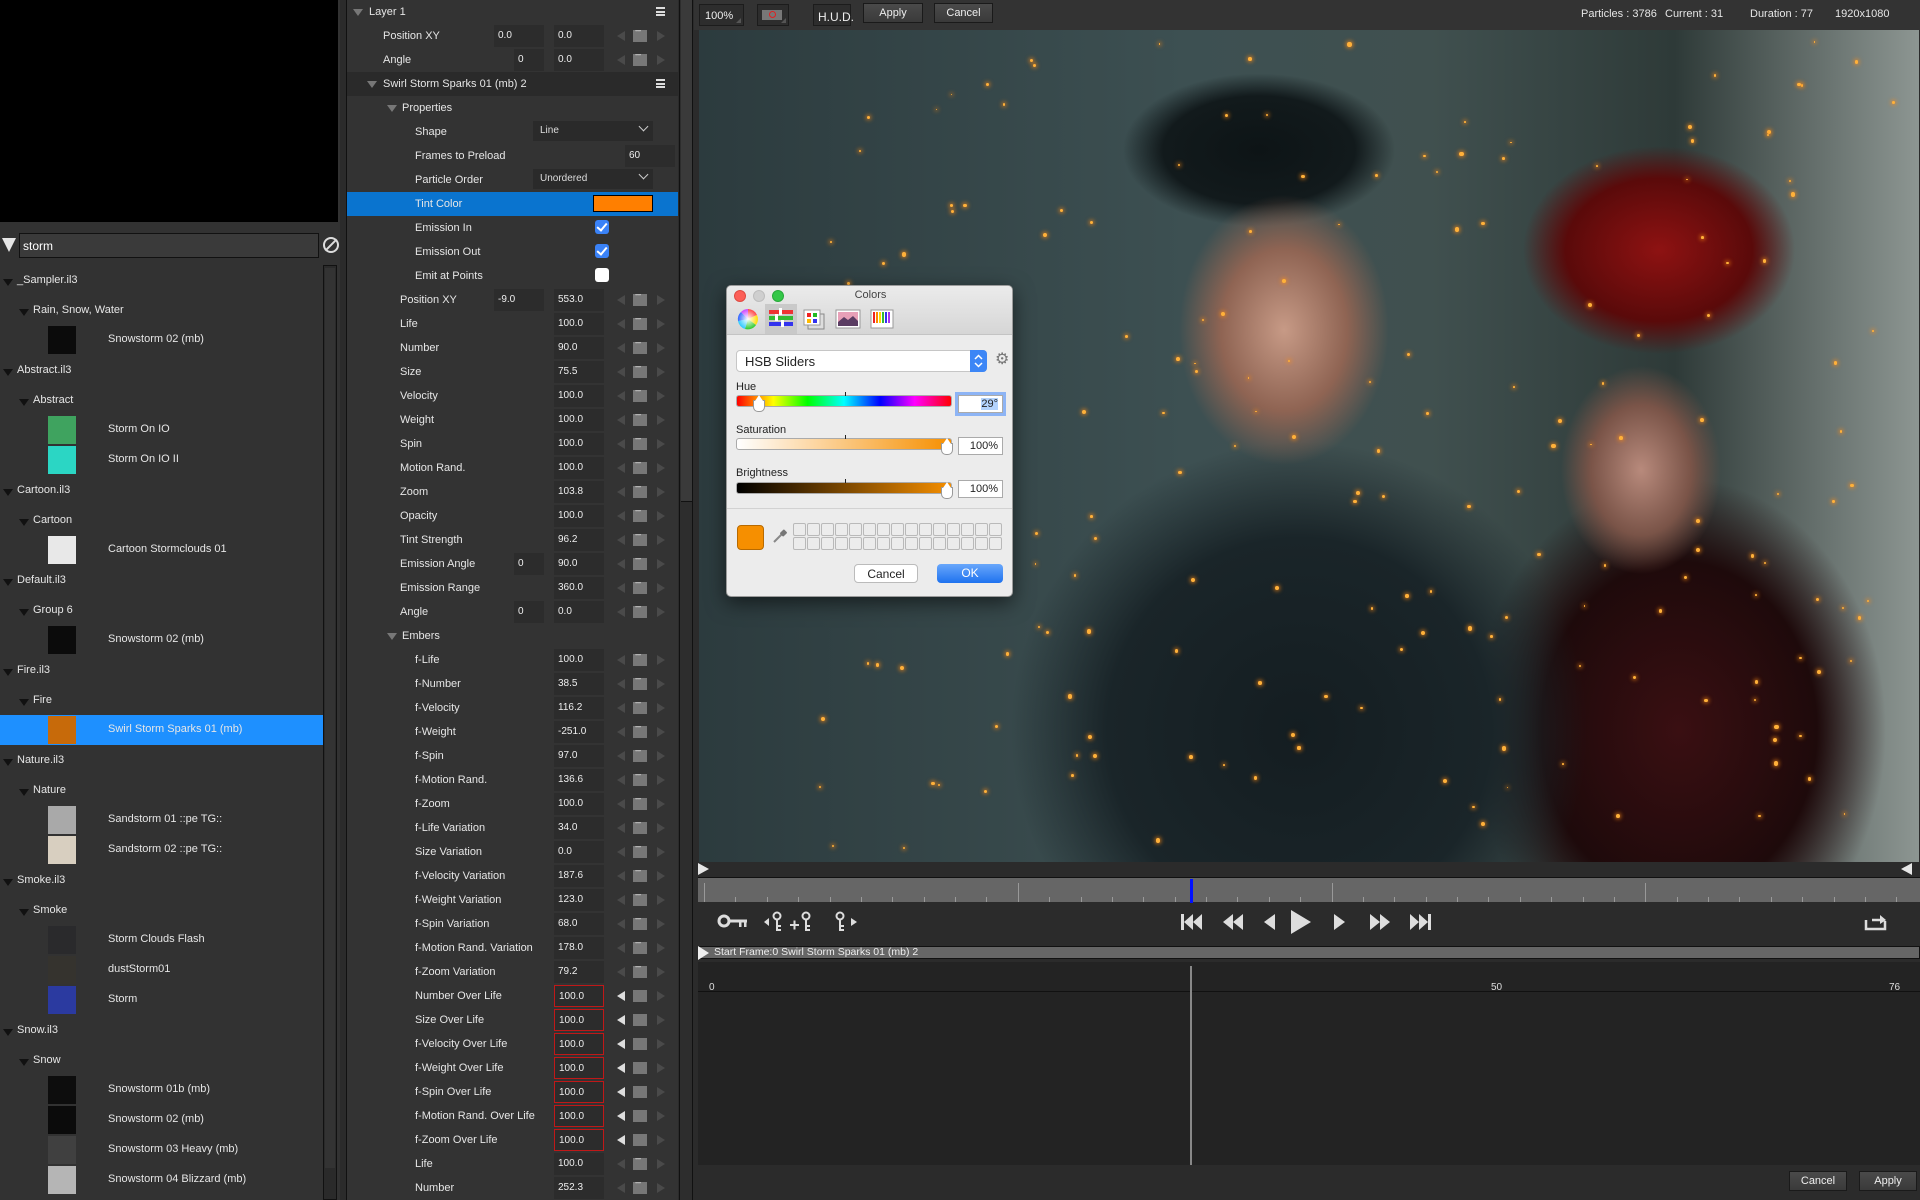 The image size is (1920, 1200). What do you see at coordinates (579, 924) in the screenshot?
I see `value-field: 68.0` at bounding box center [579, 924].